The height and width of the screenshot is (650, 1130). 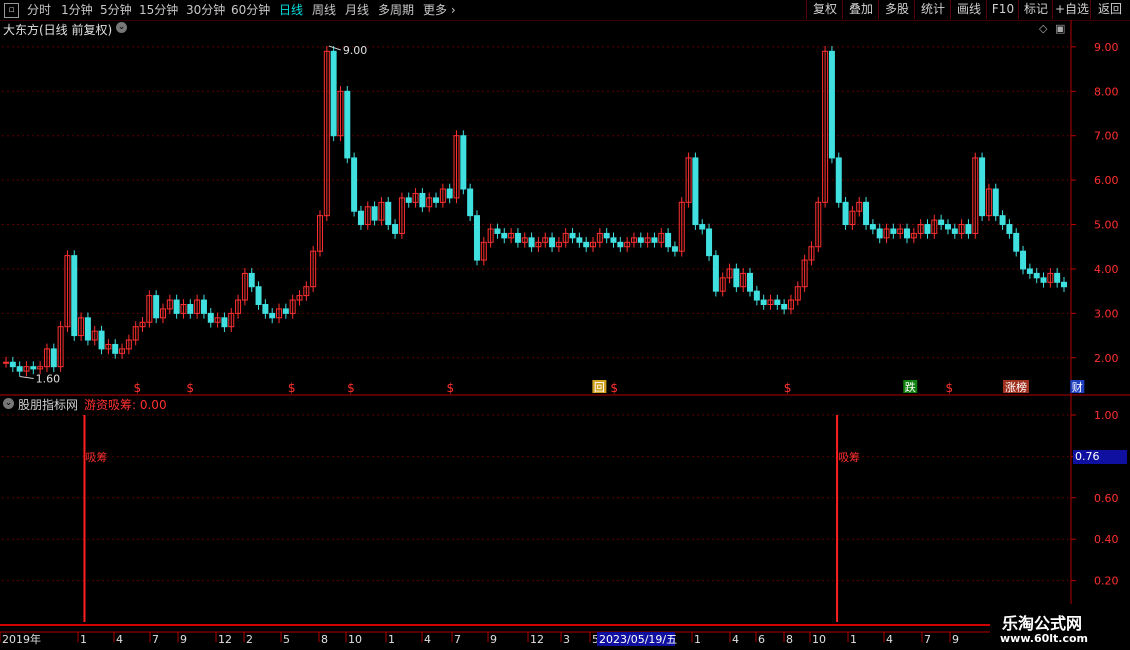 What do you see at coordinates (1106, 180) in the screenshot?
I see `main-ytick-label: 6.00` at bounding box center [1106, 180].